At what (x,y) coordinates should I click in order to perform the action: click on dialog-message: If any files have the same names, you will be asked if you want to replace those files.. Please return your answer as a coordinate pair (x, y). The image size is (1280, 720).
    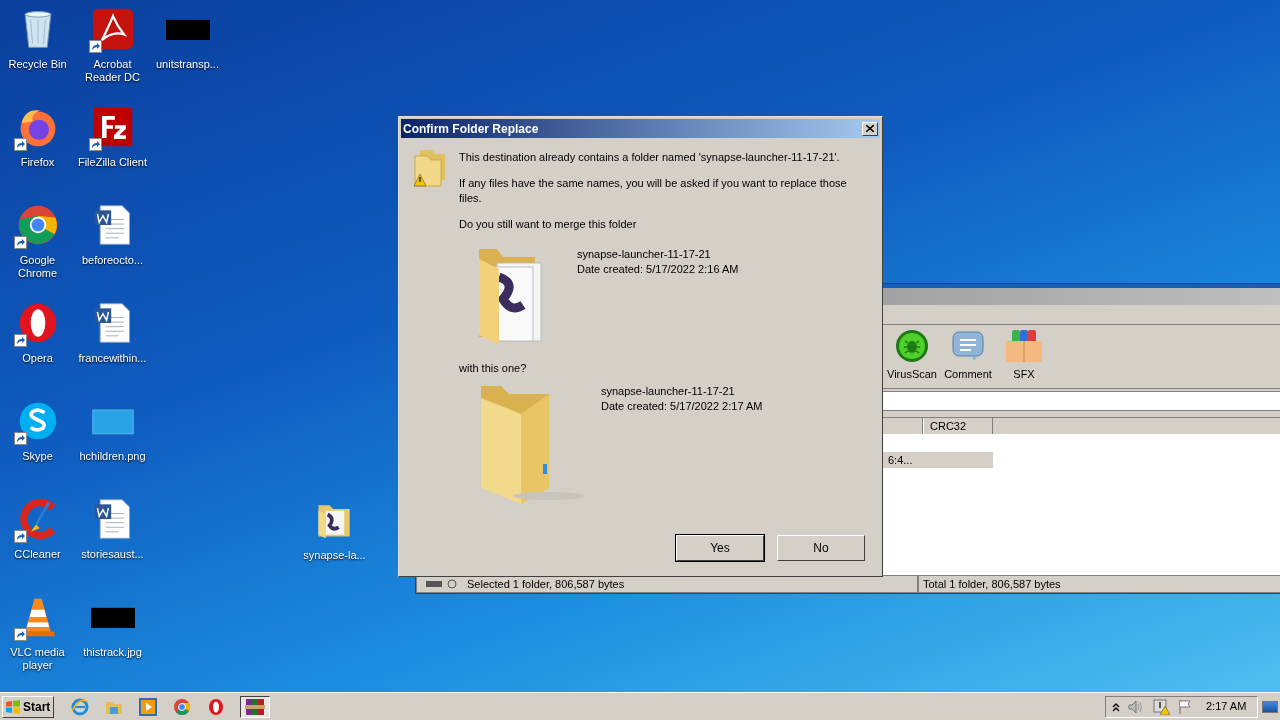
    Looking at the image, I should click on (653, 191).